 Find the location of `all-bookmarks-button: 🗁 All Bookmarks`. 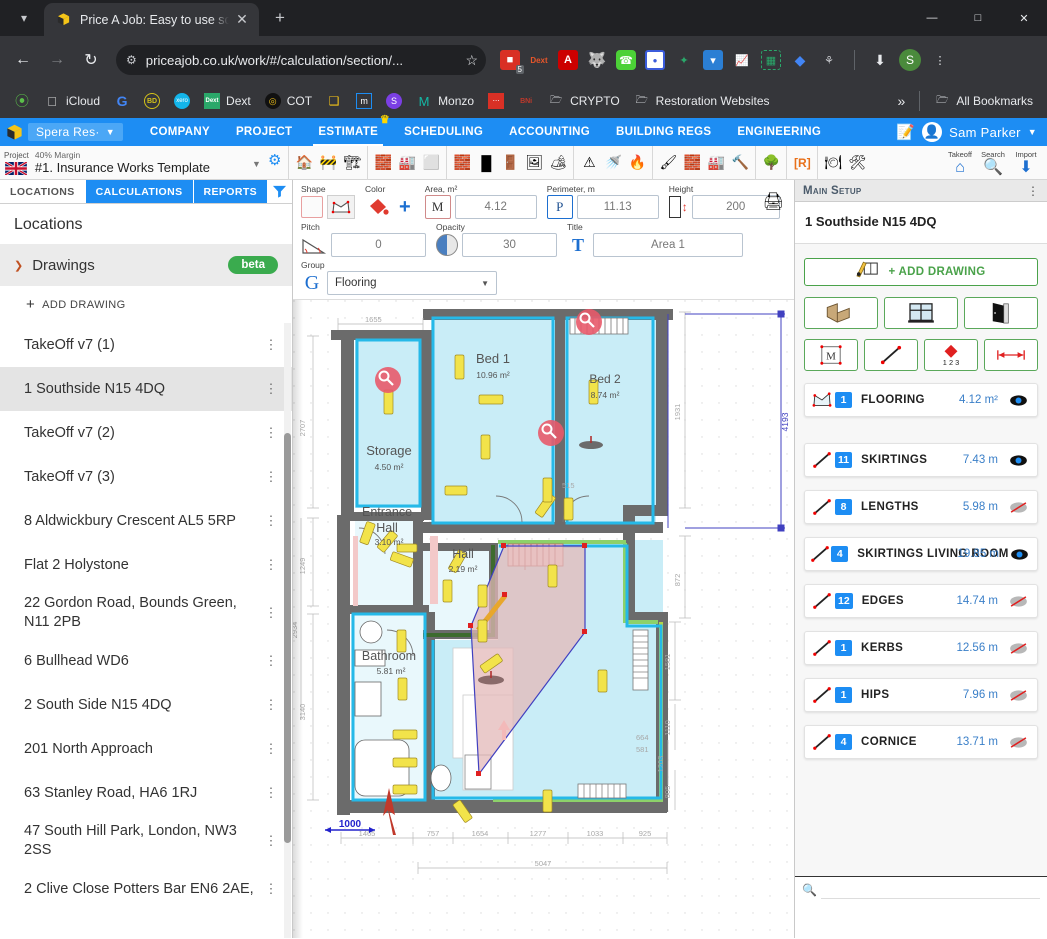

all-bookmarks-button: 🗁 All Bookmarks is located at coordinates (983, 101).